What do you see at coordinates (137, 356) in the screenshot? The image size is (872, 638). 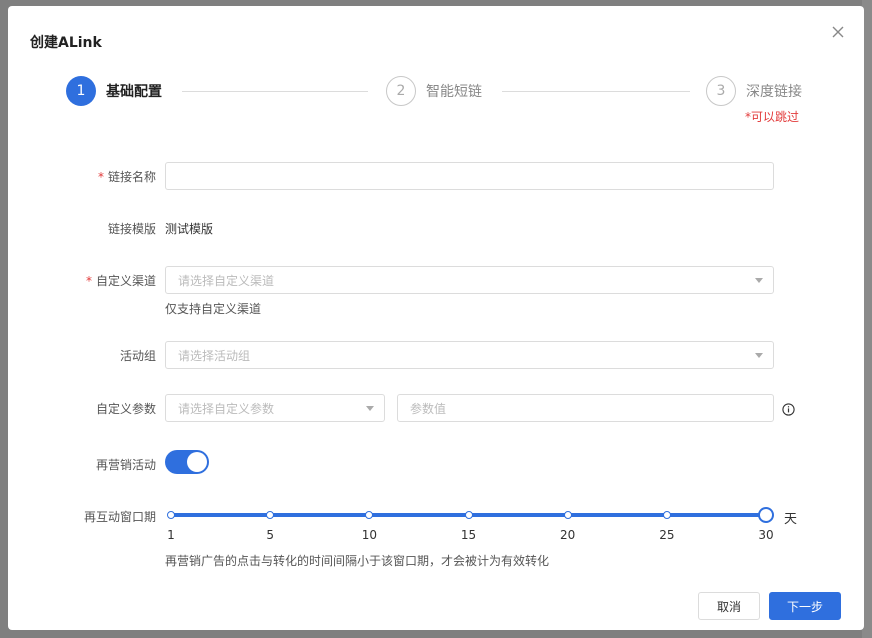 I see `activity-group-label: 活动组` at bounding box center [137, 356].